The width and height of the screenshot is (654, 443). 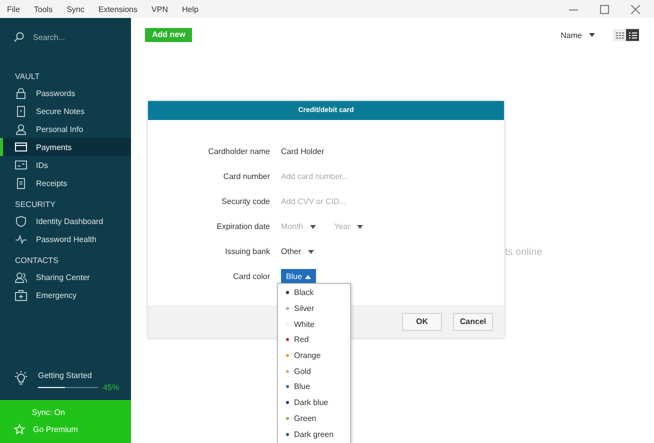 I want to click on sidebar-item: Receipts, so click(x=65, y=183).